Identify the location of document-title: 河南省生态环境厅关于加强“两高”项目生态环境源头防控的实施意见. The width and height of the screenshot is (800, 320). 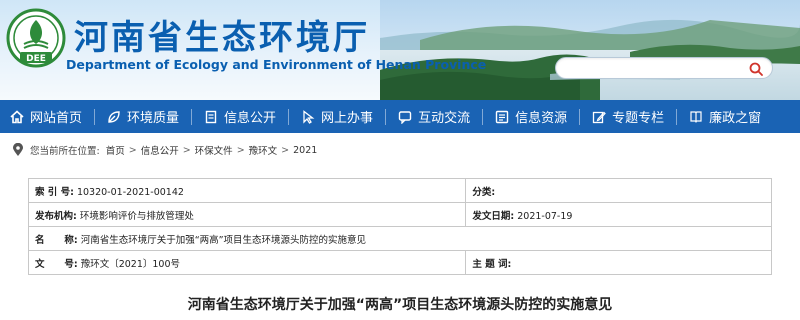
(400, 305).